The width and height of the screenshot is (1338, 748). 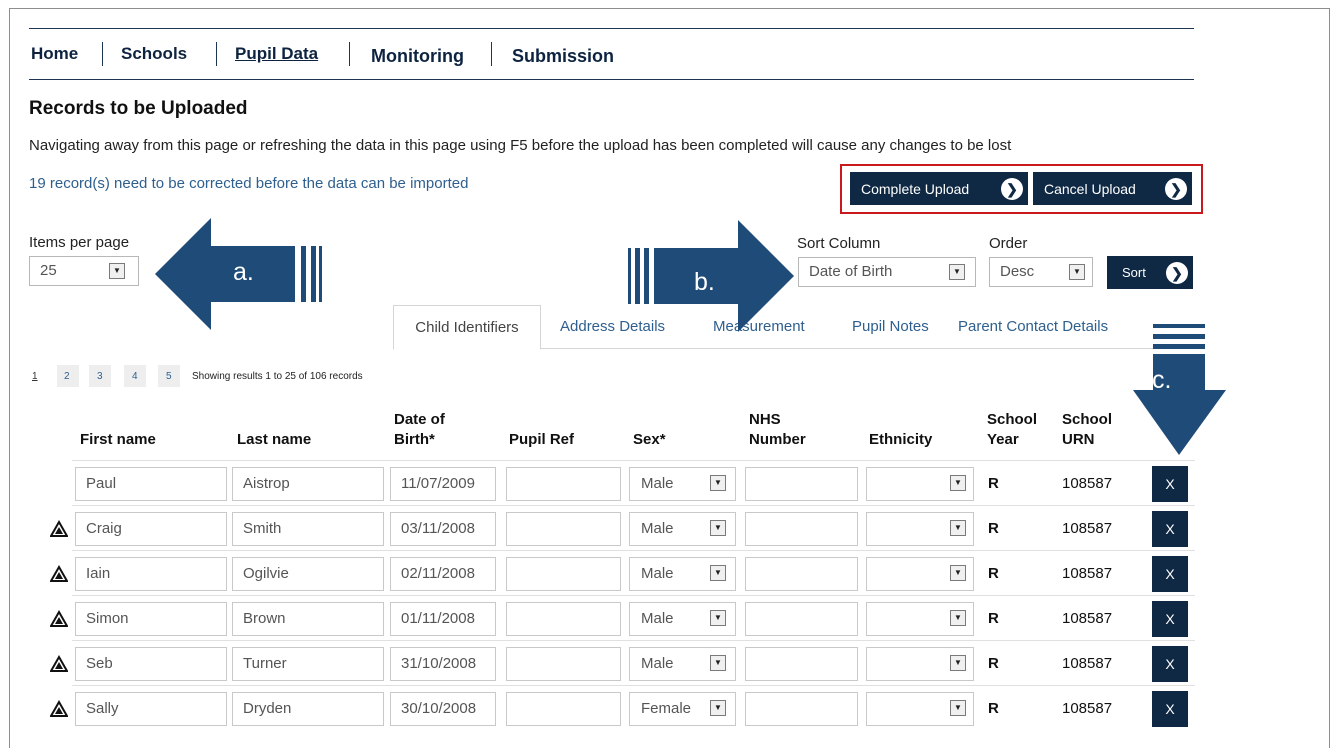 What do you see at coordinates (135, 376) in the screenshot?
I see `page-link-4: 4` at bounding box center [135, 376].